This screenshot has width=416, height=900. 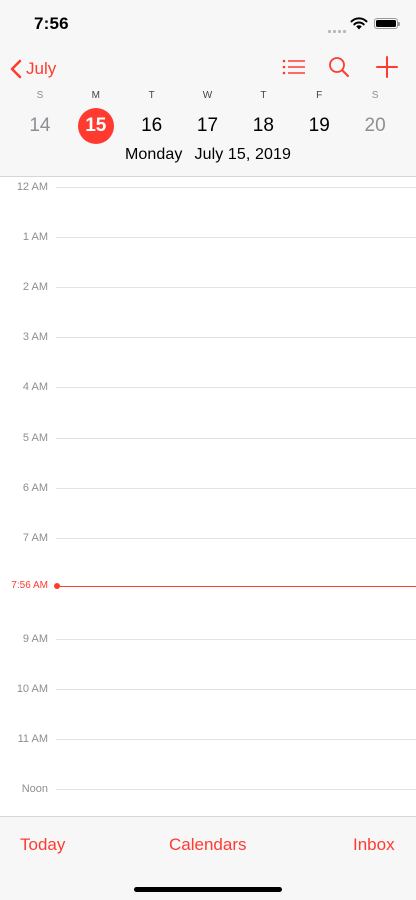 I want to click on hour-label: 3 AM, so click(x=35, y=337).